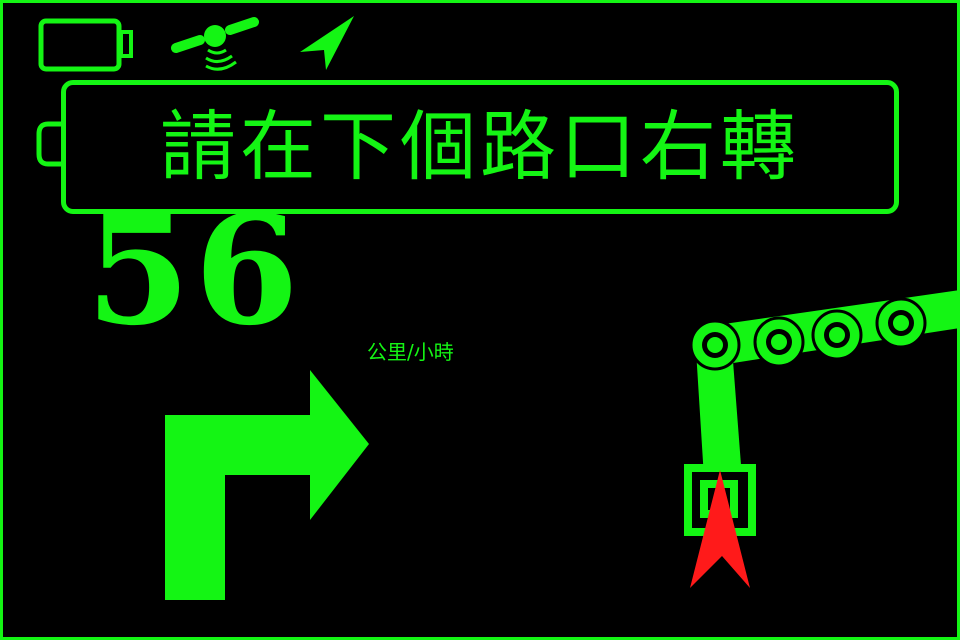  What do you see at coordinates (480, 146) in the screenshot?
I see `instruction-text: 請在下個路口右轉` at bounding box center [480, 146].